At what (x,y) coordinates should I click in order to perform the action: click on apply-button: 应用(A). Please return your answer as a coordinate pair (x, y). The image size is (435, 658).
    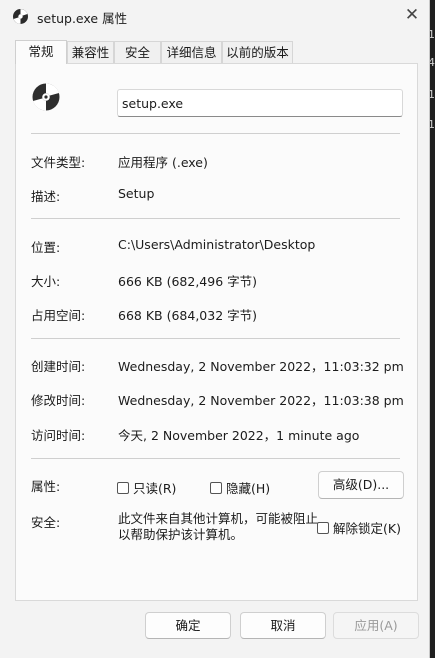
    Looking at the image, I should click on (376, 625).